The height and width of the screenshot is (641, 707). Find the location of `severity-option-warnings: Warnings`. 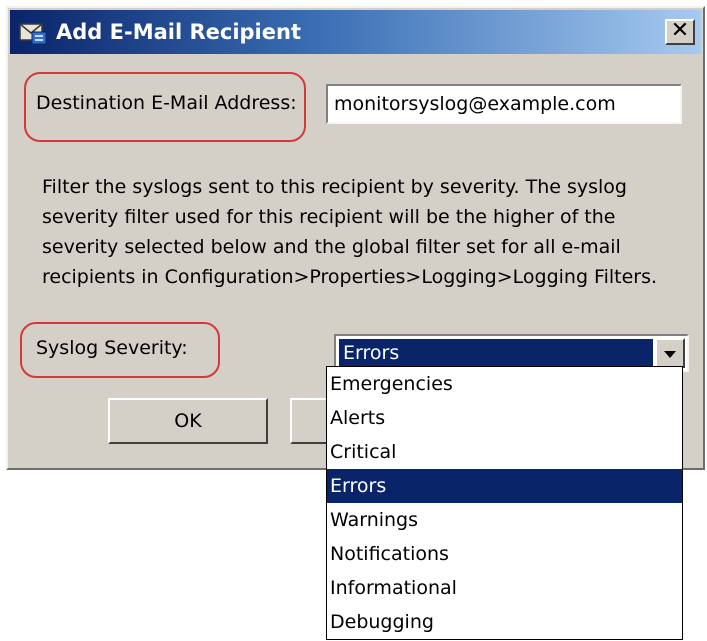

severity-option-warnings: Warnings is located at coordinates (504, 520).